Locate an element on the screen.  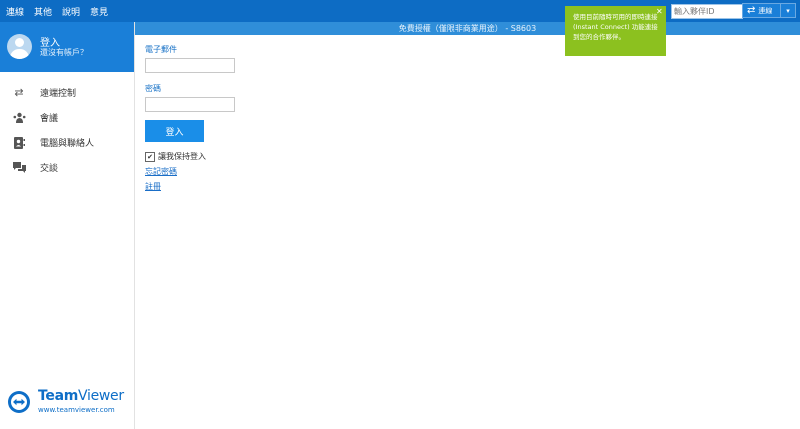
sidebar-item-label: 電腦與聯絡人 is located at coordinates (67, 144).